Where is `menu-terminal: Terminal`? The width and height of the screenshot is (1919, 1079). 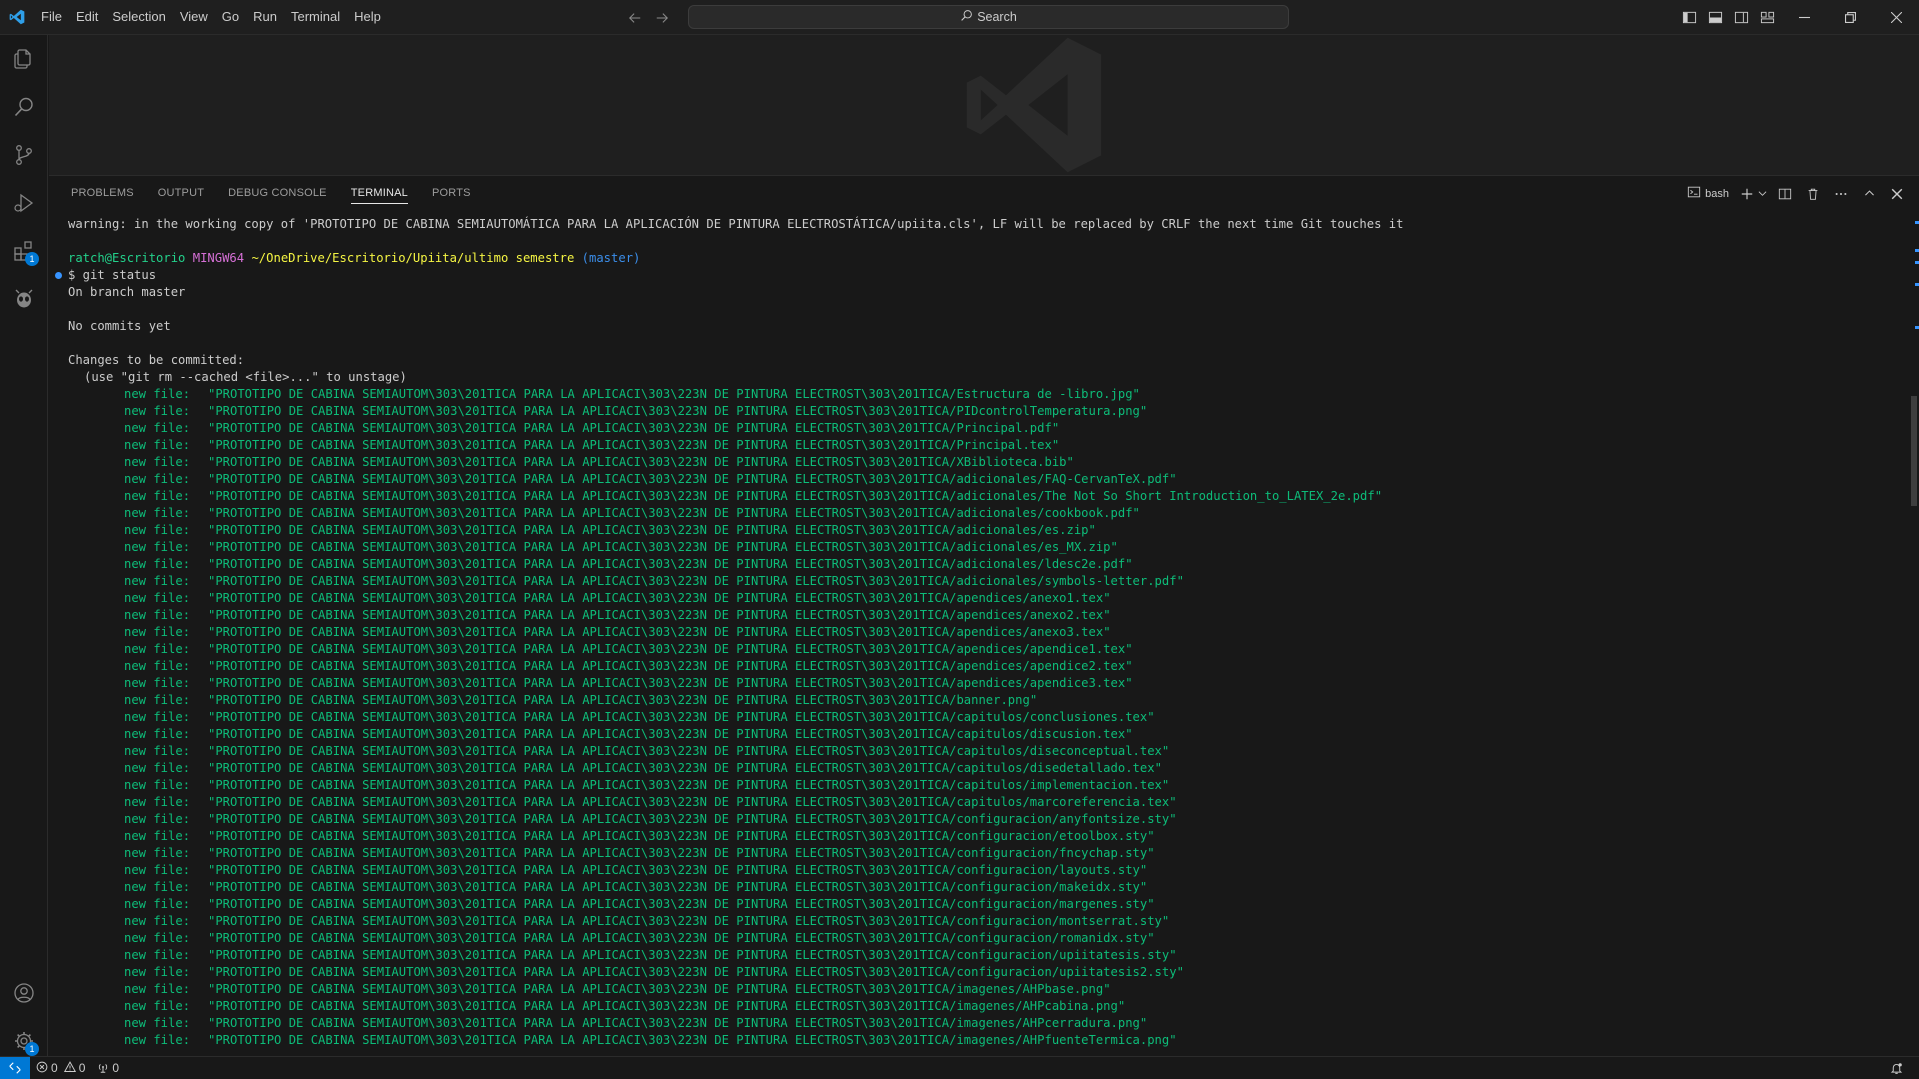
menu-terminal: Terminal is located at coordinates (315, 17).